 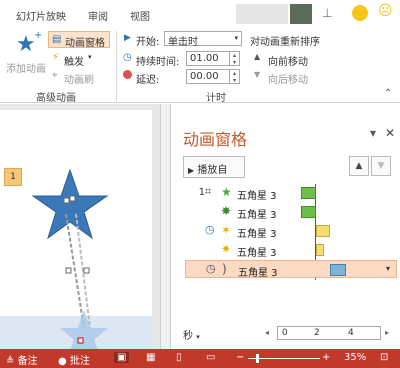 What do you see at coordinates (240, 357) in the screenshot?
I see `zoom-out-icon: −` at bounding box center [240, 357].